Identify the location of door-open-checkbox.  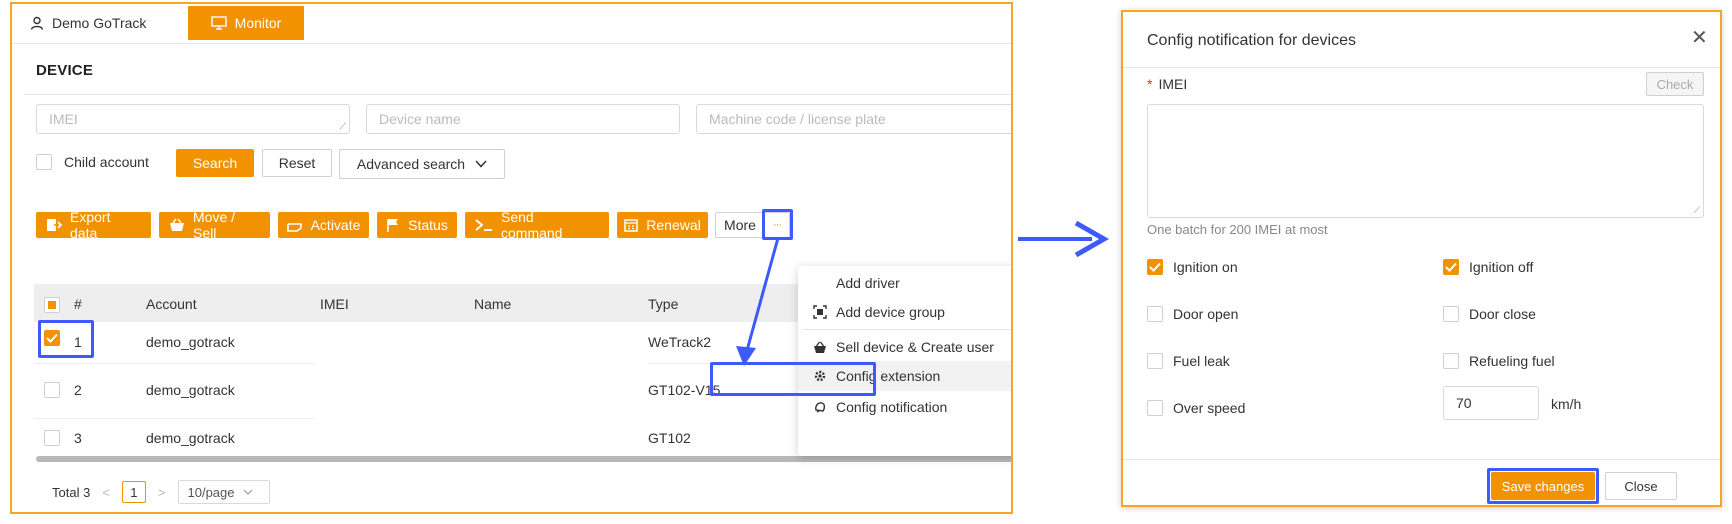
(1155, 314).